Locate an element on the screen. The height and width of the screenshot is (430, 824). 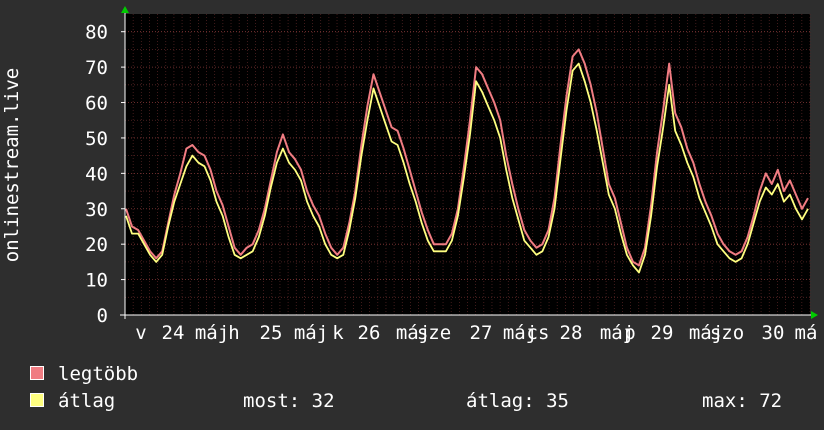
legend-swatch-max is located at coordinates (37, 372).